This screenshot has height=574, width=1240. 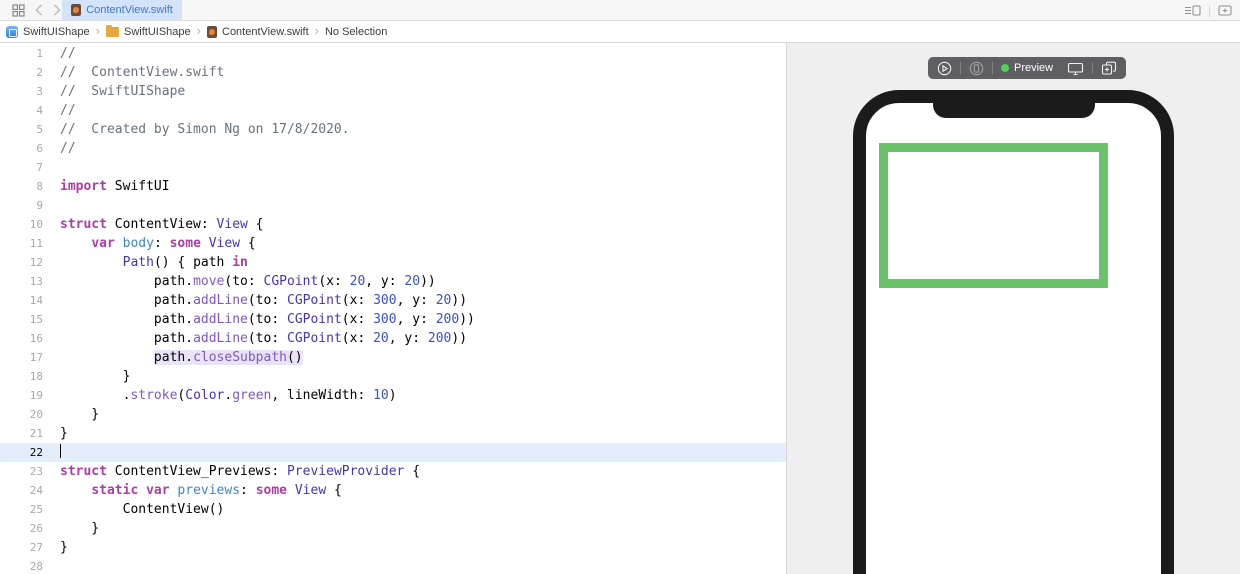 What do you see at coordinates (228, 395) in the screenshot?
I see `code-text: .stroke(Color.green, lineWidth: 10)` at bounding box center [228, 395].